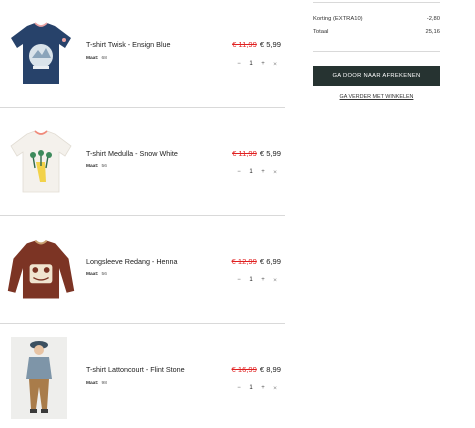 The height and width of the screenshot is (428, 475). I want to click on total-row: Totaal 25,16, so click(376, 32).